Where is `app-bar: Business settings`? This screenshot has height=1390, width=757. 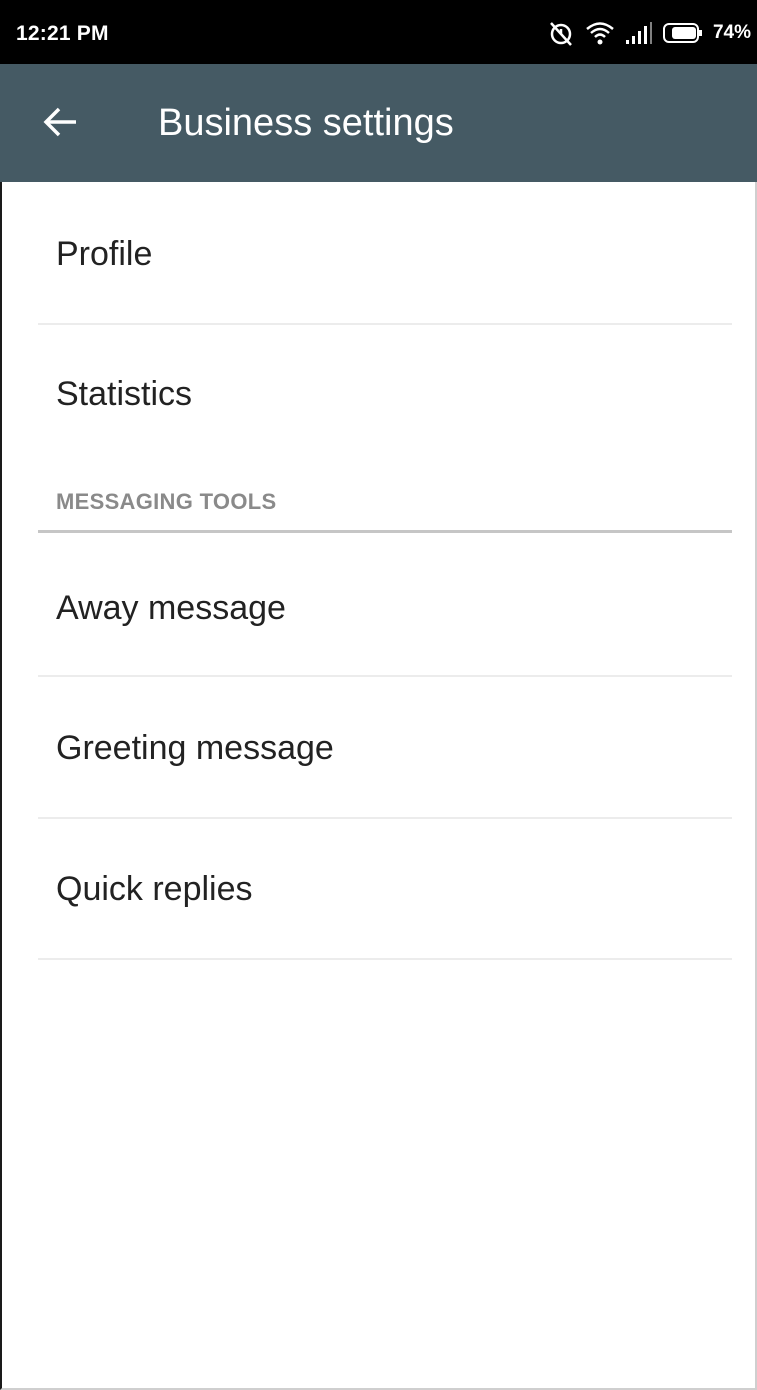
app-bar: Business settings is located at coordinates (378, 123).